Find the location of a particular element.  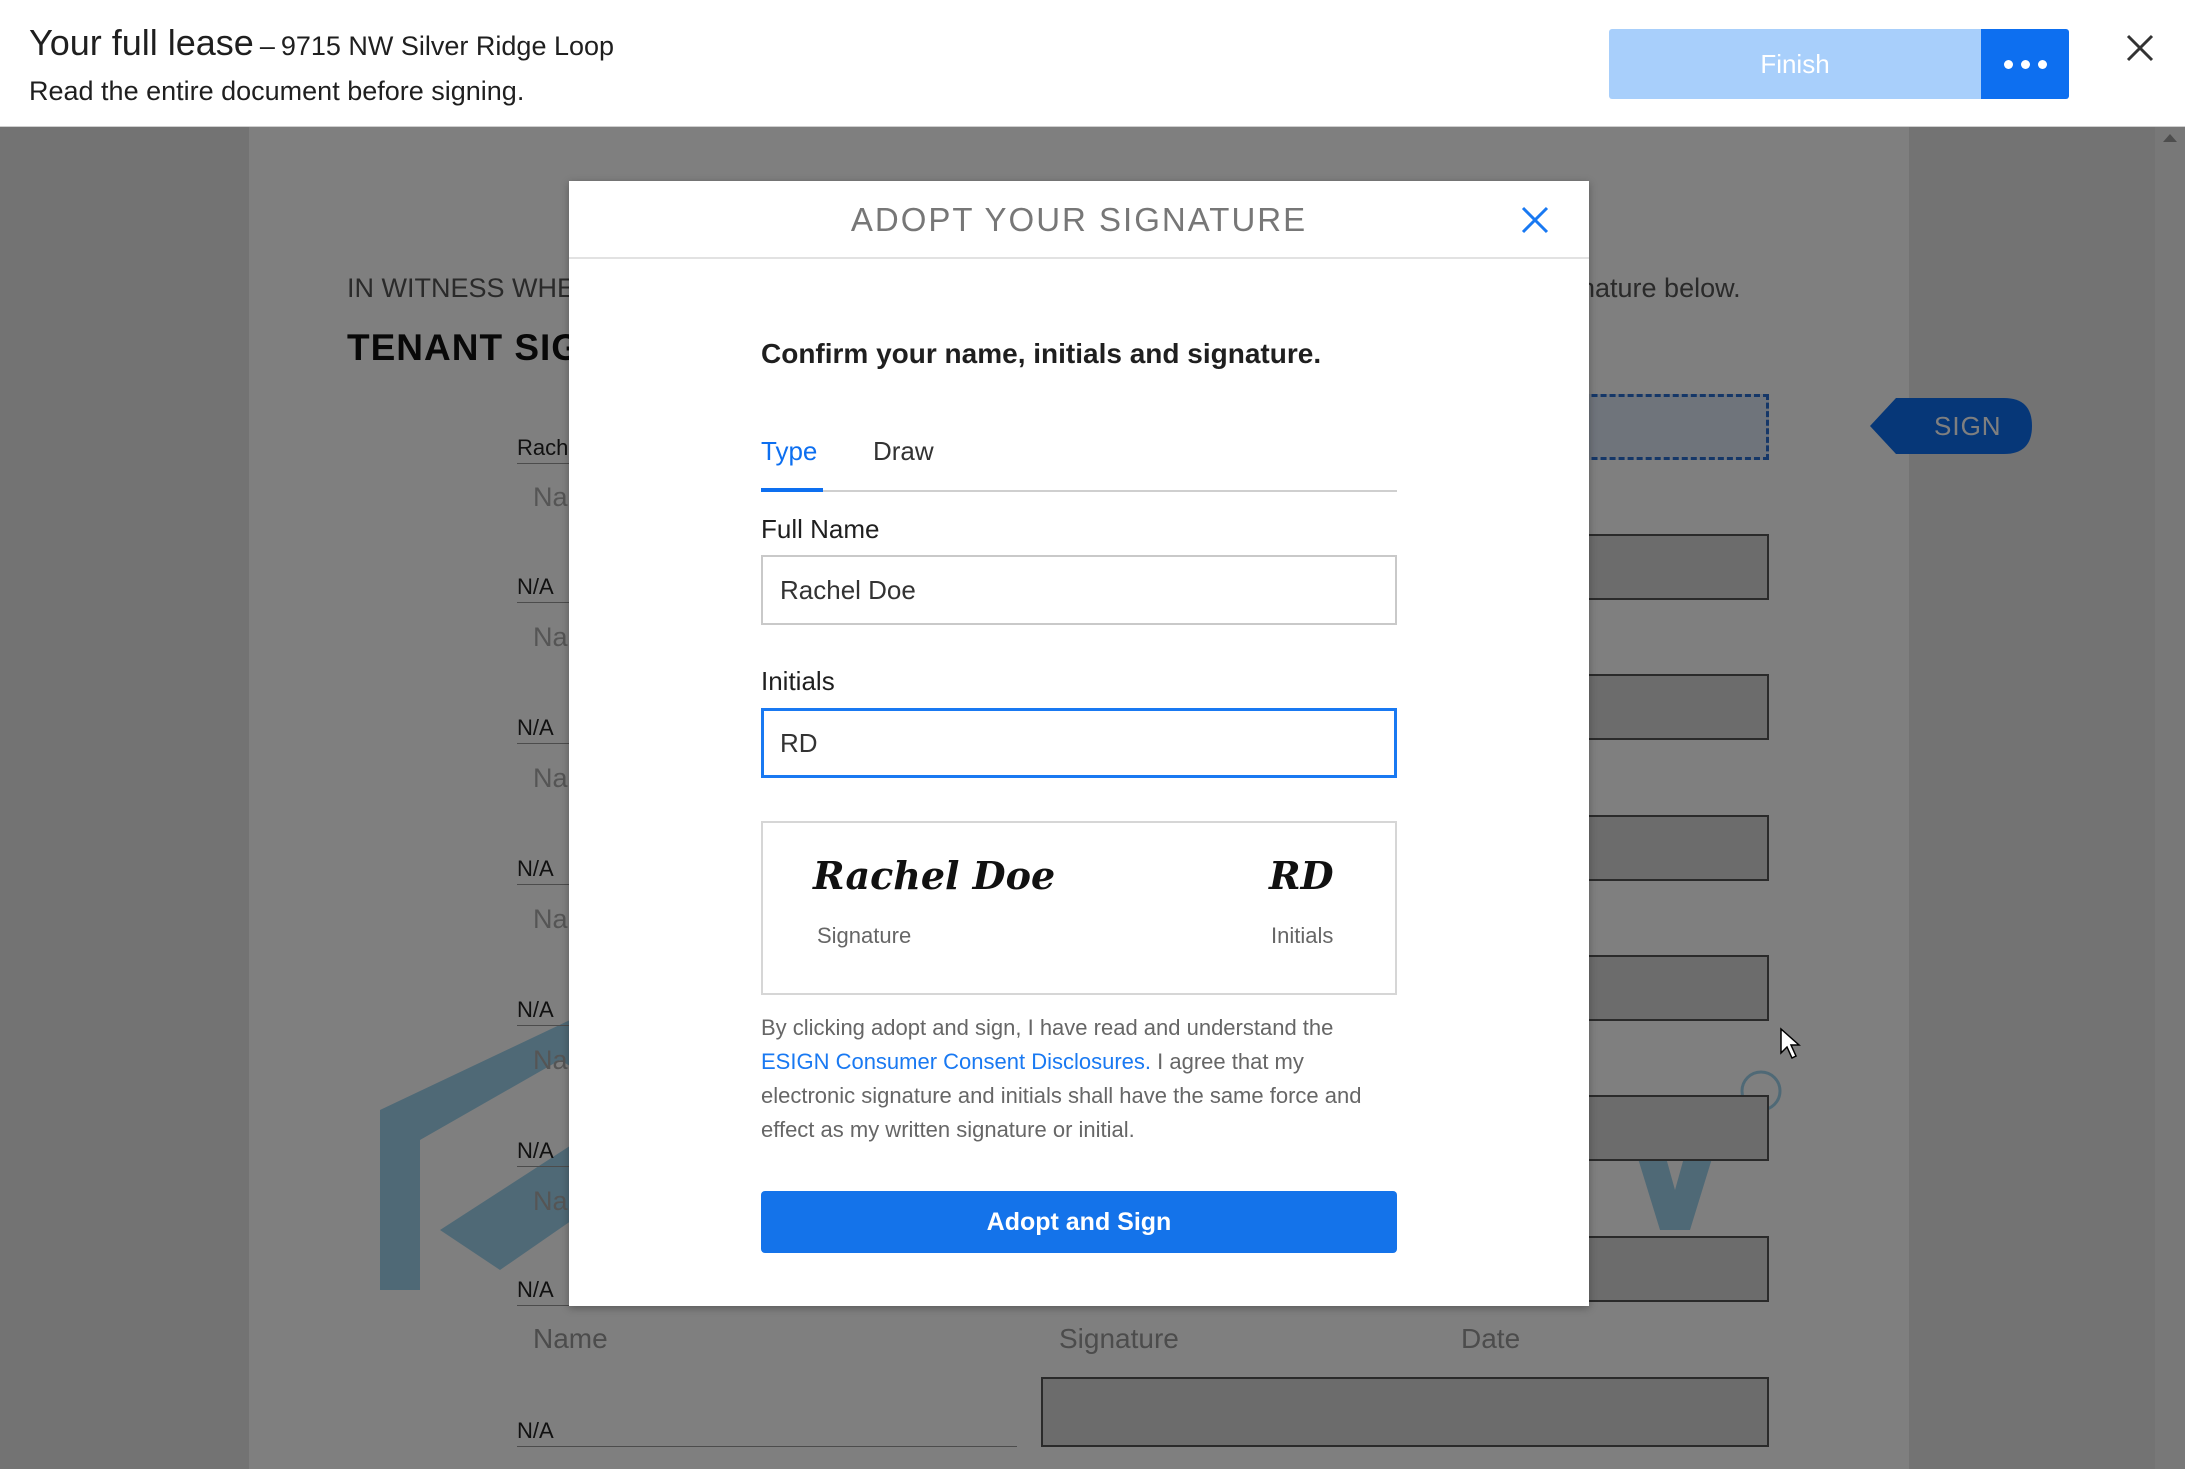

full-name-label: Full Name is located at coordinates (820, 529).